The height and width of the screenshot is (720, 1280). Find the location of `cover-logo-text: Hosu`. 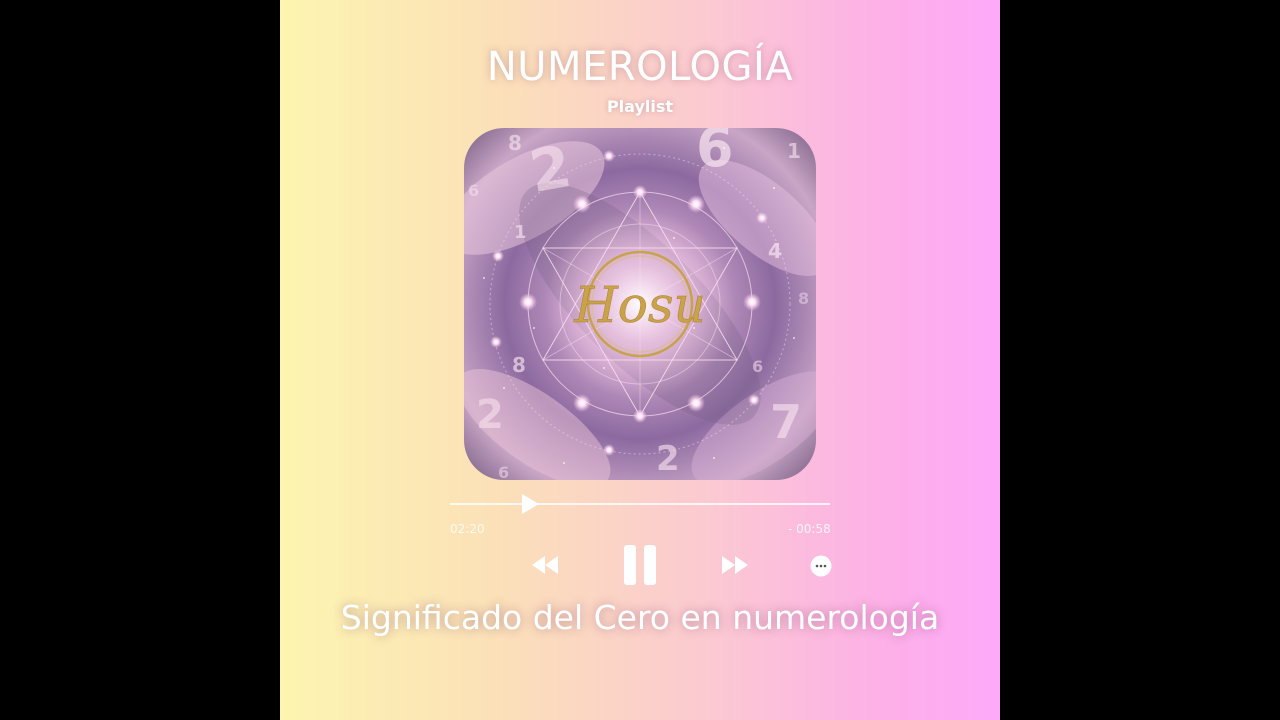

cover-logo-text: Hosu is located at coordinates (639, 305).